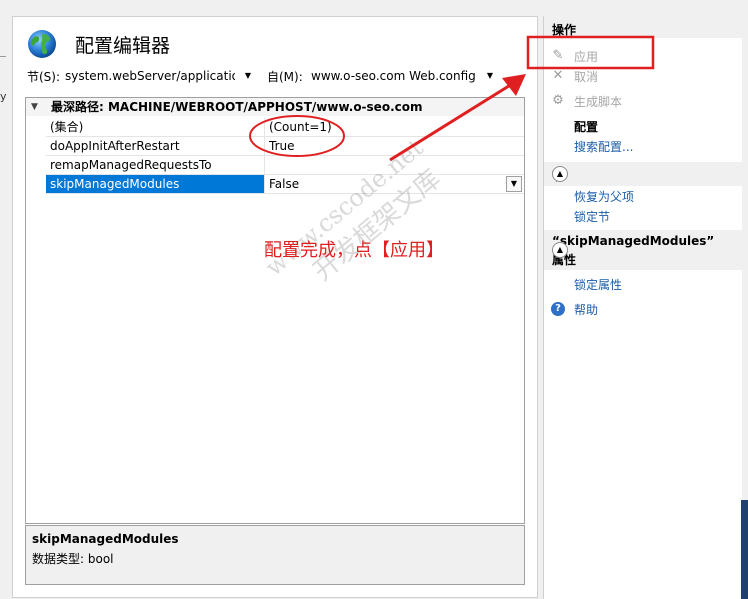 This screenshot has height=599, width=748. Describe the element at coordinates (744, 549) in the screenshot. I see `desktop-edge` at that location.